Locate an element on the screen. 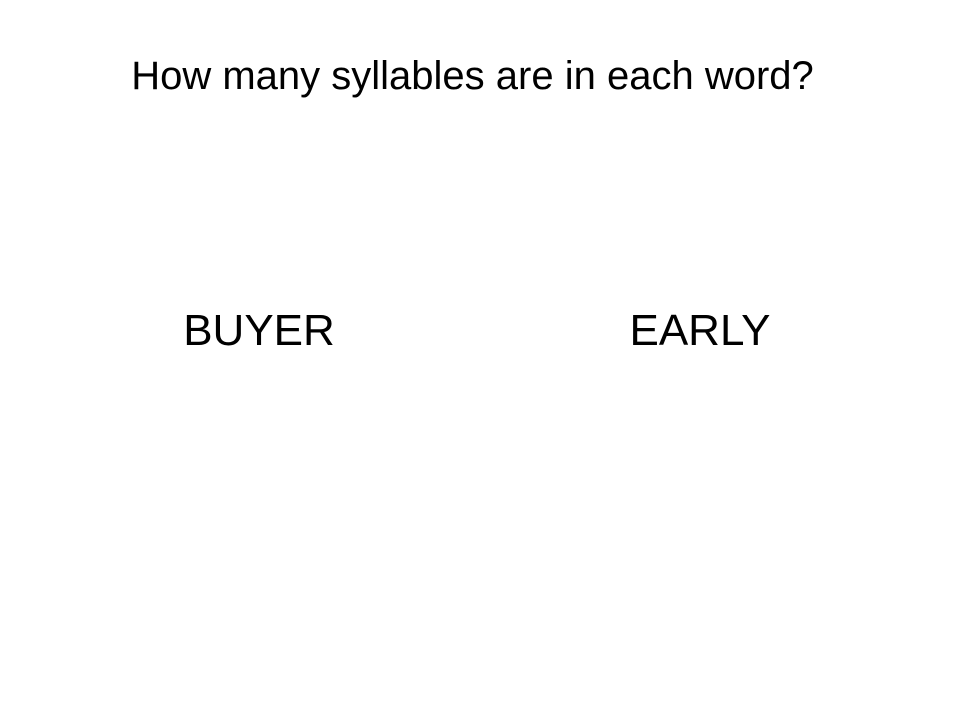 The height and width of the screenshot is (720, 960). word-buyer: BUYER is located at coordinates (259, 330).